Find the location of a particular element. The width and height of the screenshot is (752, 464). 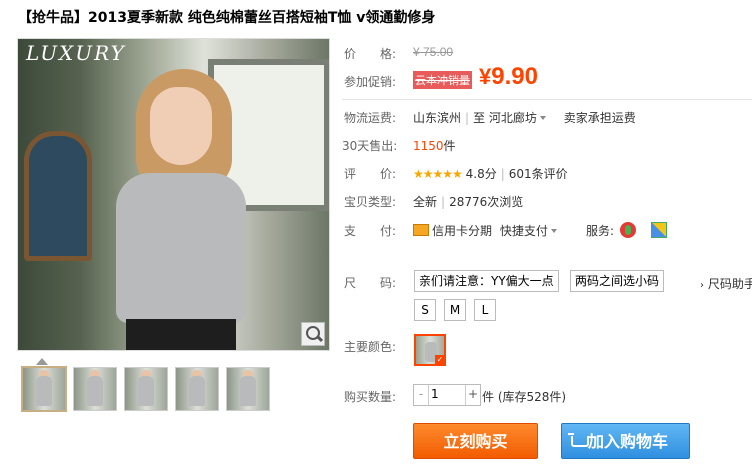

promo-label: 参加促销: is located at coordinates (370, 82).